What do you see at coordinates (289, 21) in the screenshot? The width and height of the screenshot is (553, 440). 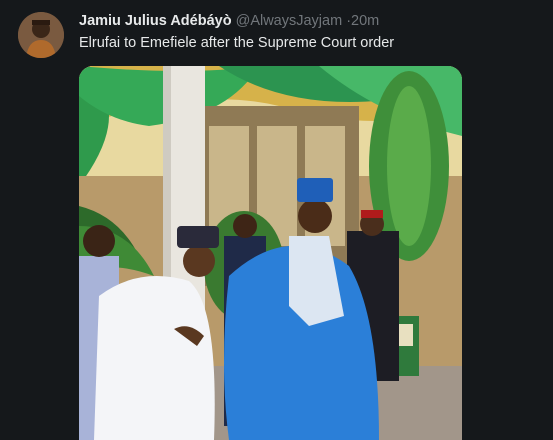 I see `user-handle: @AlwaysJayjam` at bounding box center [289, 21].